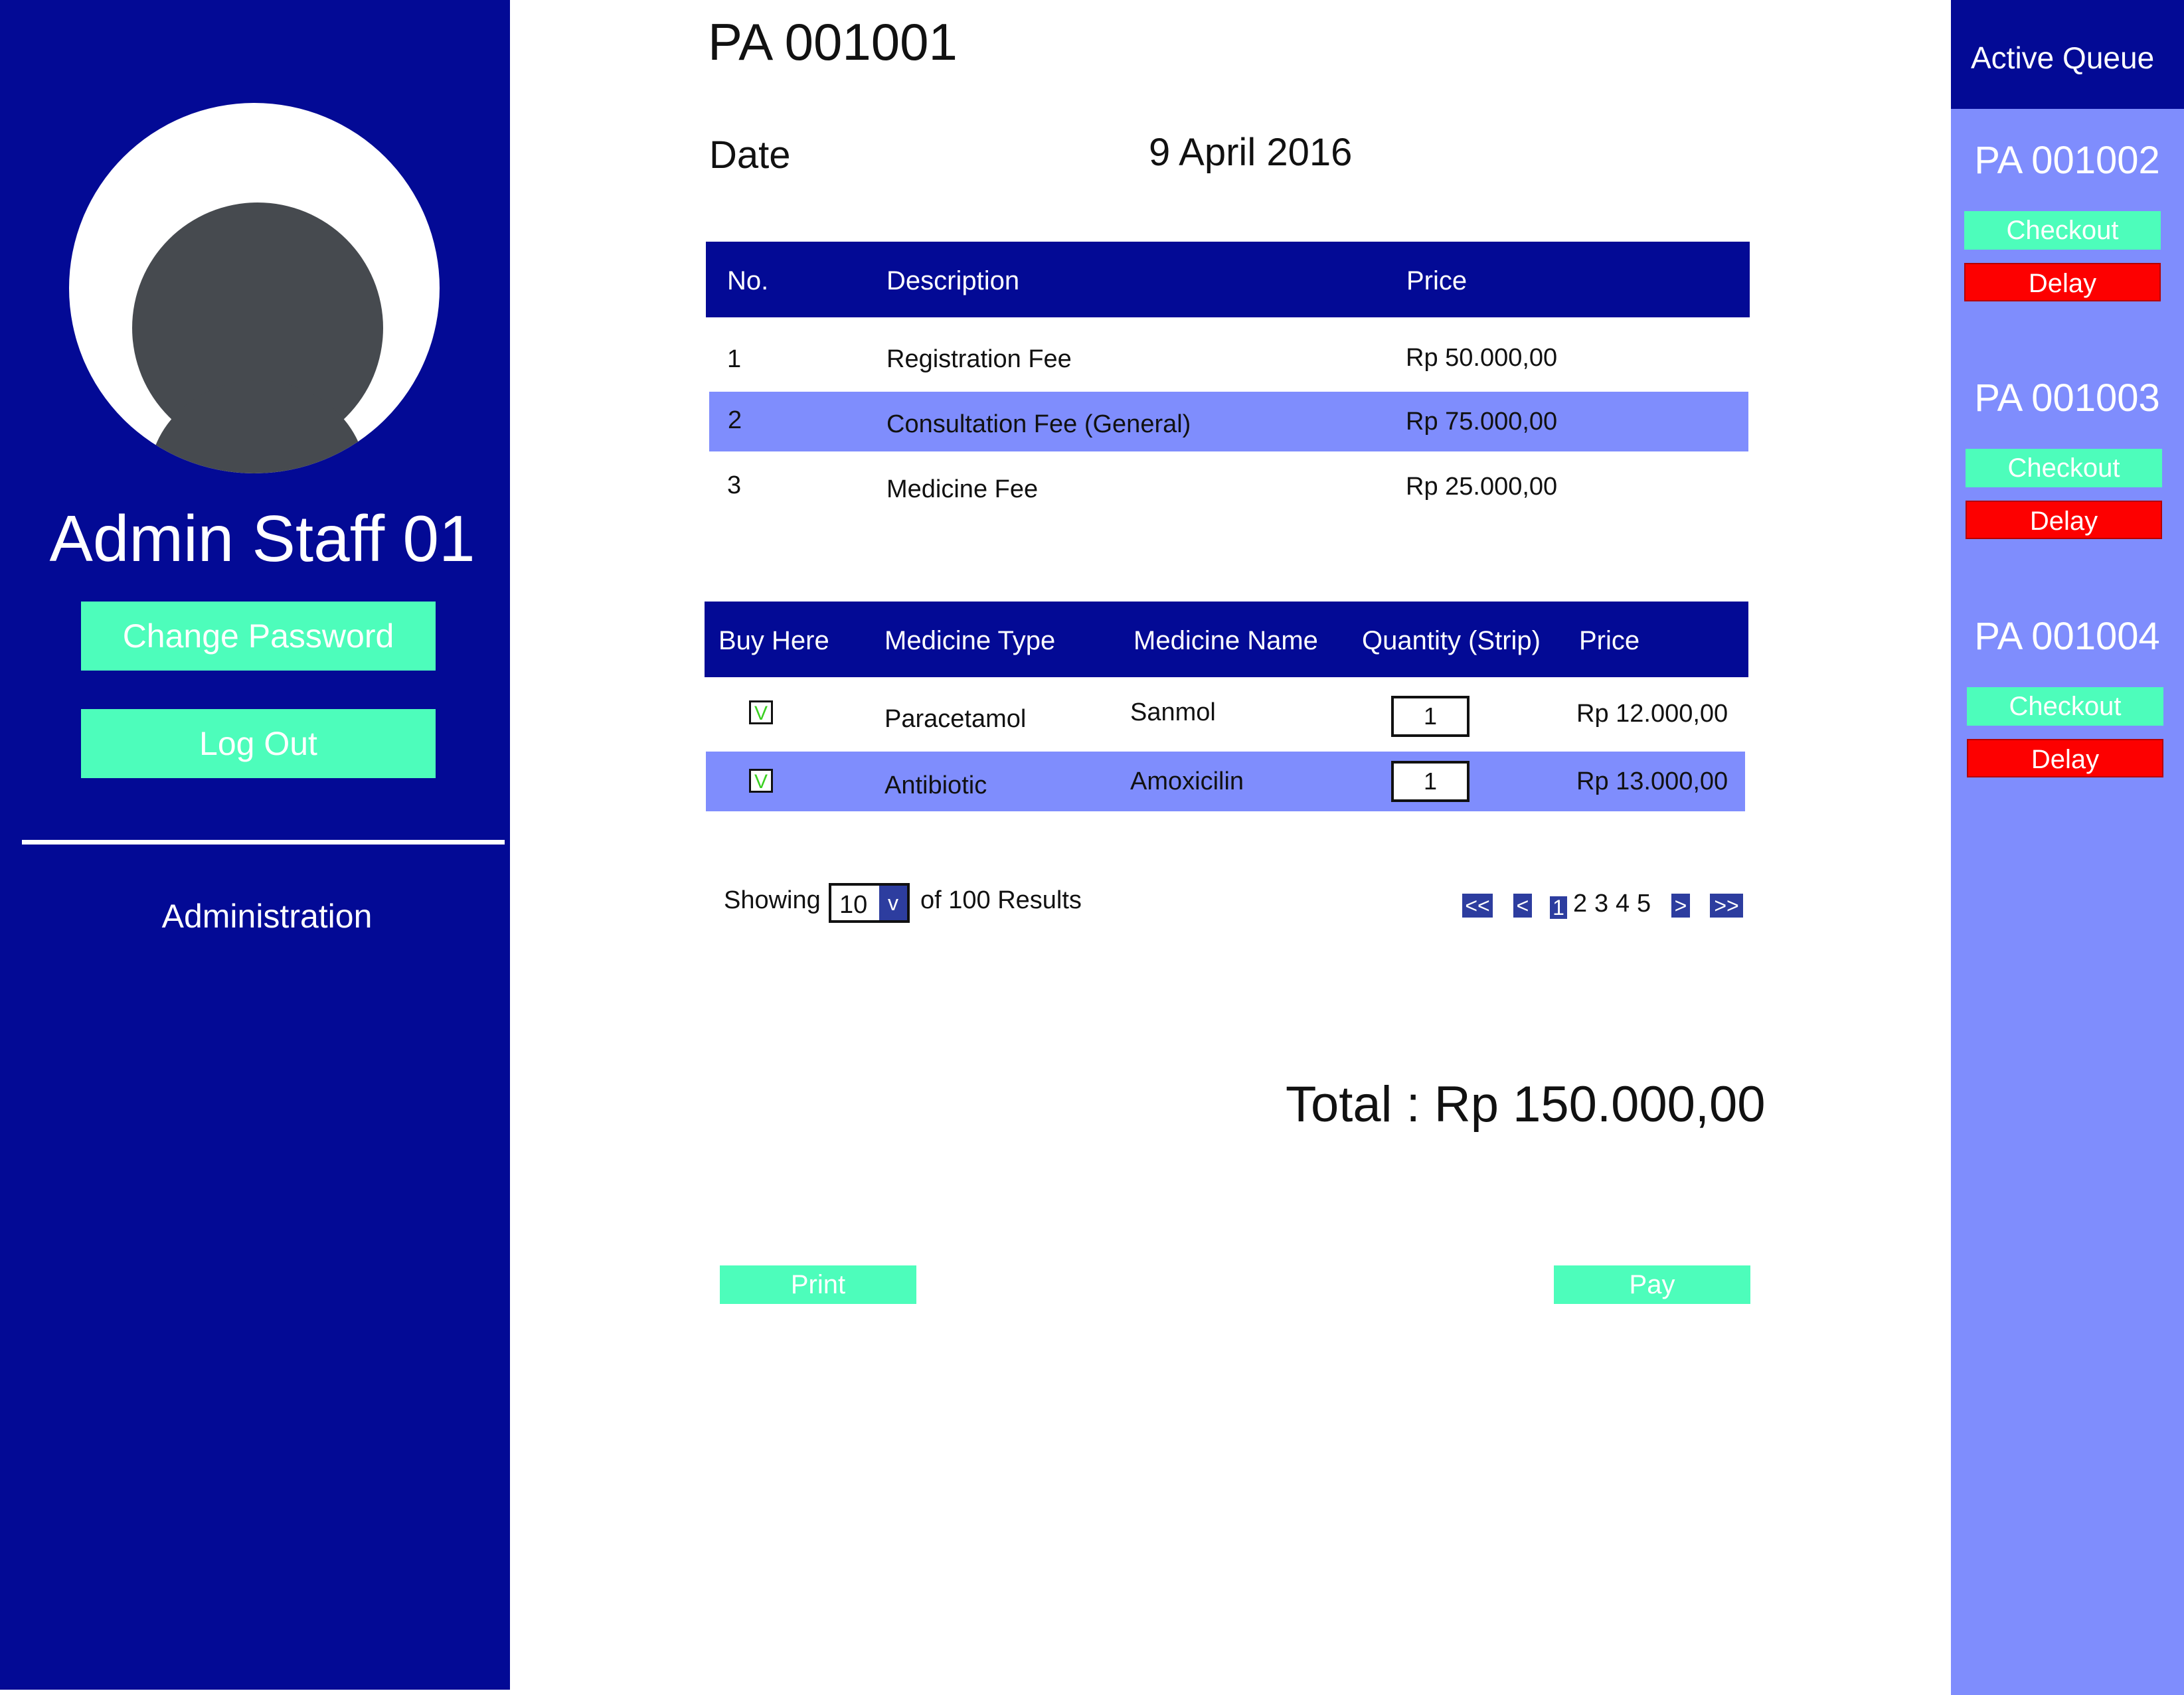 Image resolution: width=2184 pixels, height=1695 pixels. What do you see at coordinates (1251, 152) in the screenshot?
I see `date-value: 9 April 2016` at bounding box center [1251, 152].